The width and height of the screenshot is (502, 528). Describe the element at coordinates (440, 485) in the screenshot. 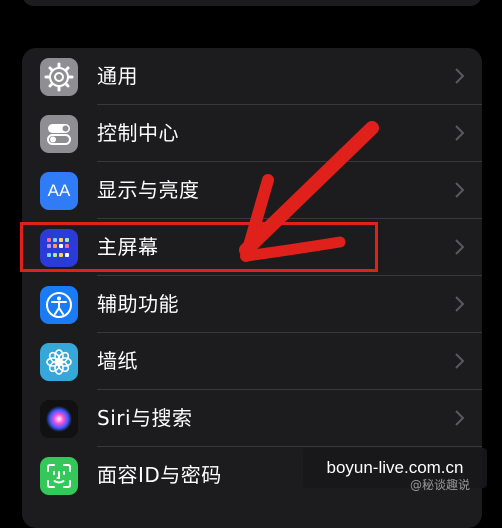

I see `author-watermark: @秘谈趣说` at that location.